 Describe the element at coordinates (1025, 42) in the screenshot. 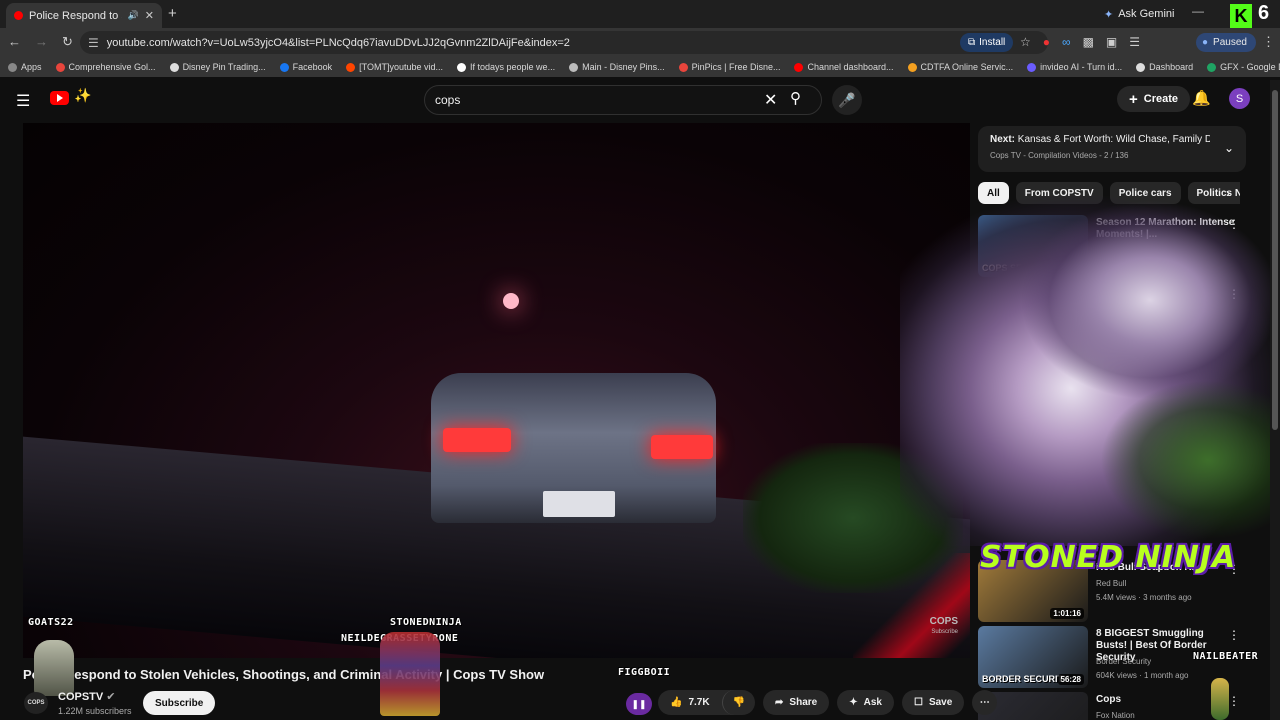

I see `bookmark-star-icon: ☆` at that location.